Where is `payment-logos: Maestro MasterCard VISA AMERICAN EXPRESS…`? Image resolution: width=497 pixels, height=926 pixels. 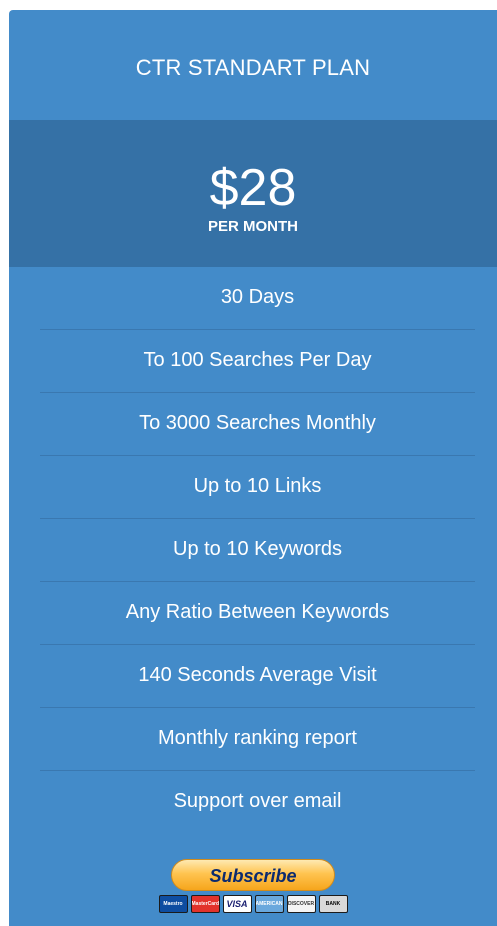 payment-logos: Maestro MasterCard VISA AMERICAN EXPRESS… is located at coordinates (253, 904).